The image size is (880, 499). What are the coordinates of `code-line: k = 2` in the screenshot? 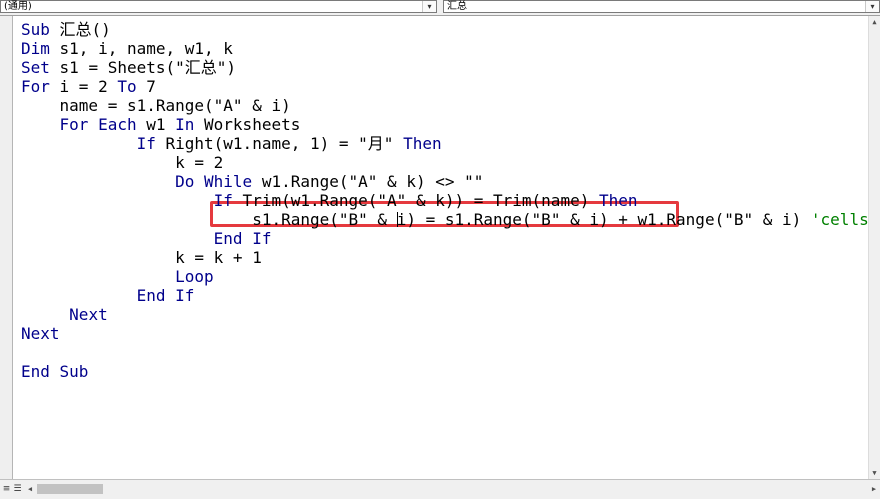 It's located at (122, 162).